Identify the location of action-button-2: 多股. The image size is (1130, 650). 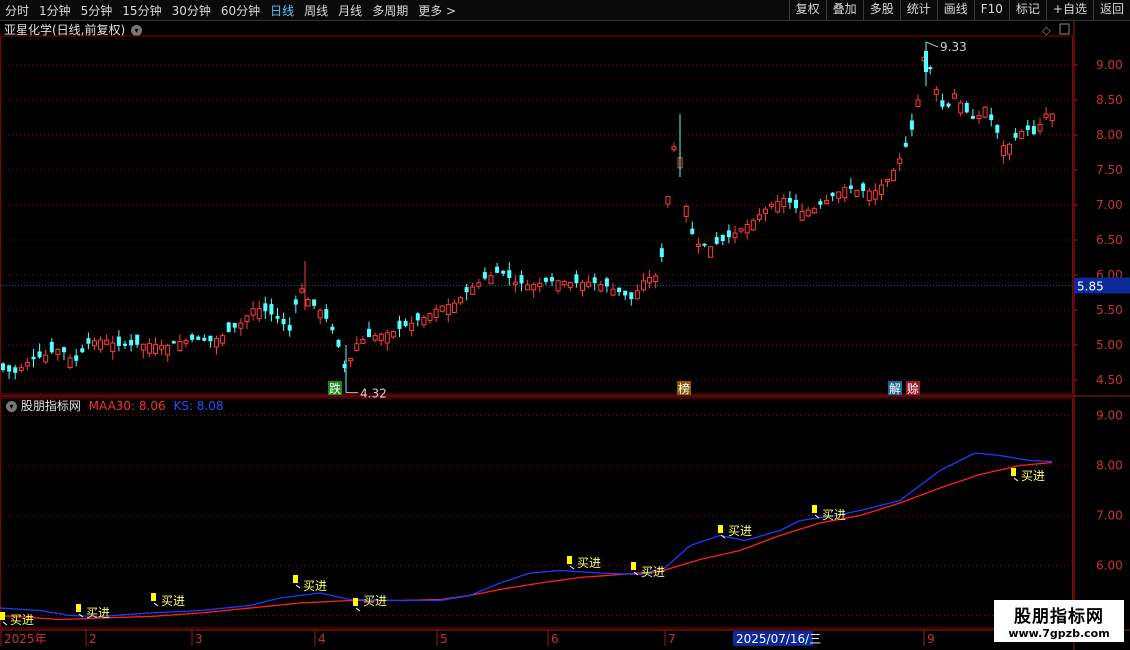
(881, 10).